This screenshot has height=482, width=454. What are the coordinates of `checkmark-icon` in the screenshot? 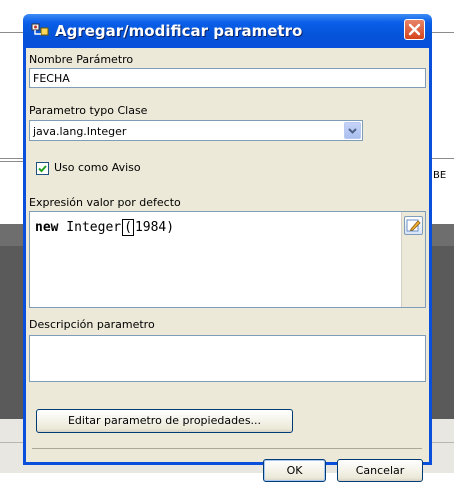 It's located at (42, 169).